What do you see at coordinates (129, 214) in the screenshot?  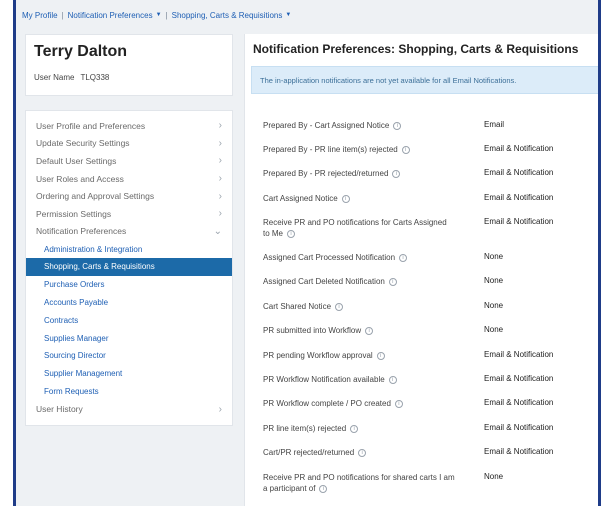 I see `menu-item-permissions: Permission Settings ›` at bounding box center [129, 214].